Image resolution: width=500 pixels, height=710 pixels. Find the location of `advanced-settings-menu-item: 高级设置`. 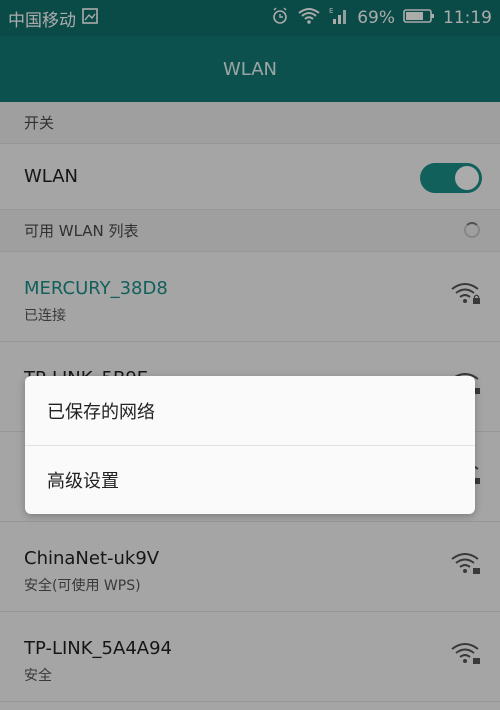

advanced-settings-menu-item: 高级设置 is located at coordinates (250, 479).